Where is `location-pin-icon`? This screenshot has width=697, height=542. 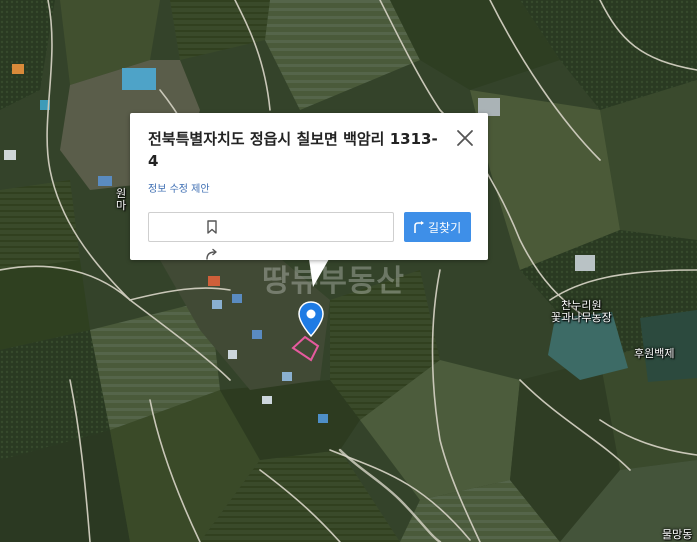 location-pin-icon is located at coordinates (311, 319).